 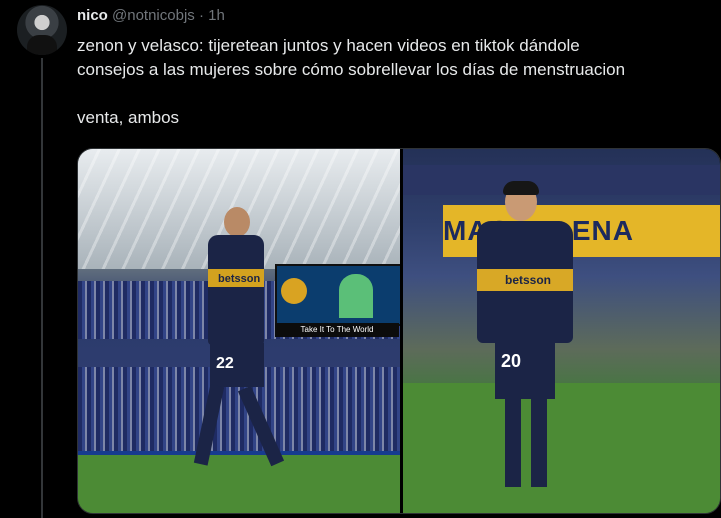 I want to click on tweet-timestamp: 1h, so click(x=216, y=15).